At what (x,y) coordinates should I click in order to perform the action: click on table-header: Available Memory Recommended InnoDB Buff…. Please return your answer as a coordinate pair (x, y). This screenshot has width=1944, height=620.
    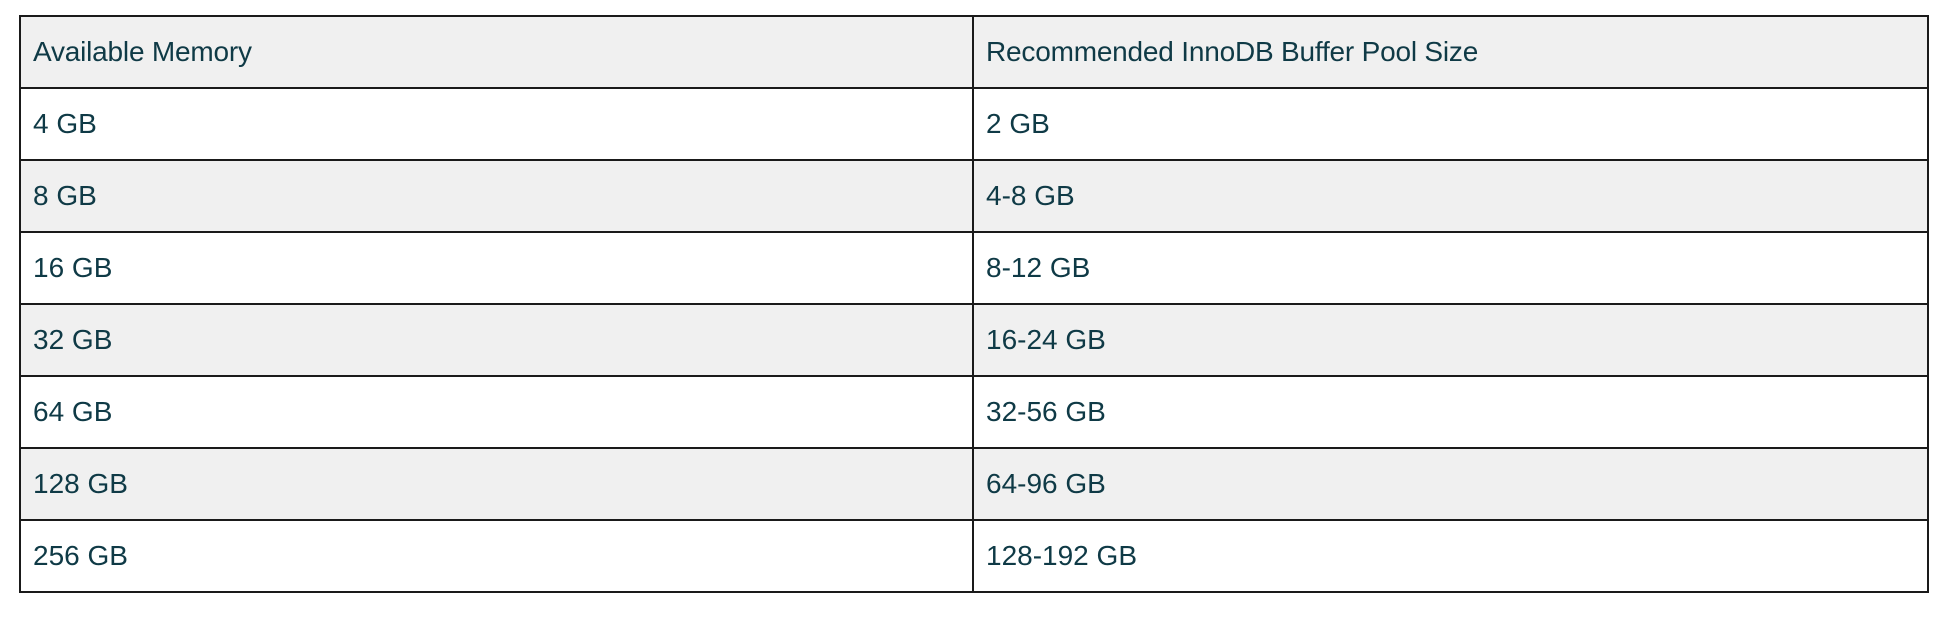
    Looking at the image, I should click on (974, 52).